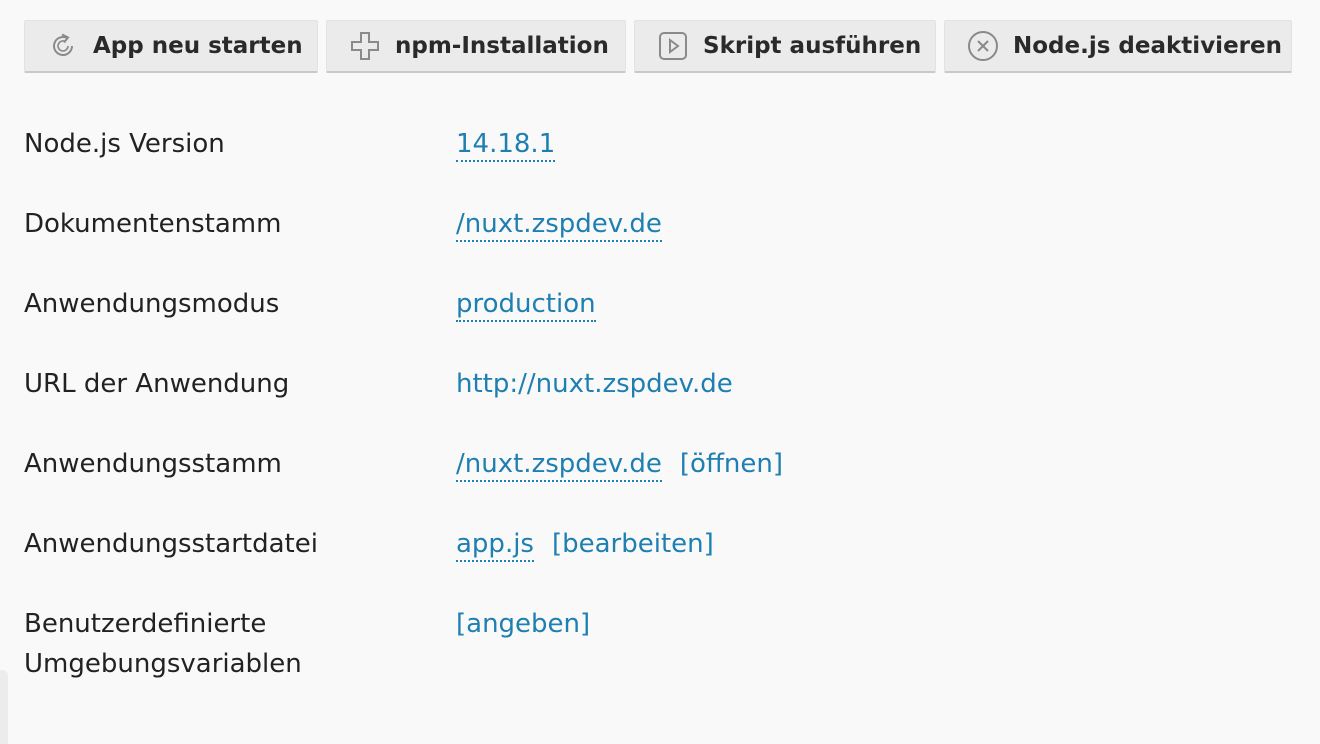  Describe the element at coordinates (152, 304) in the screenshot. I see `app-mode-label: Anwendungsmodus` at that location.